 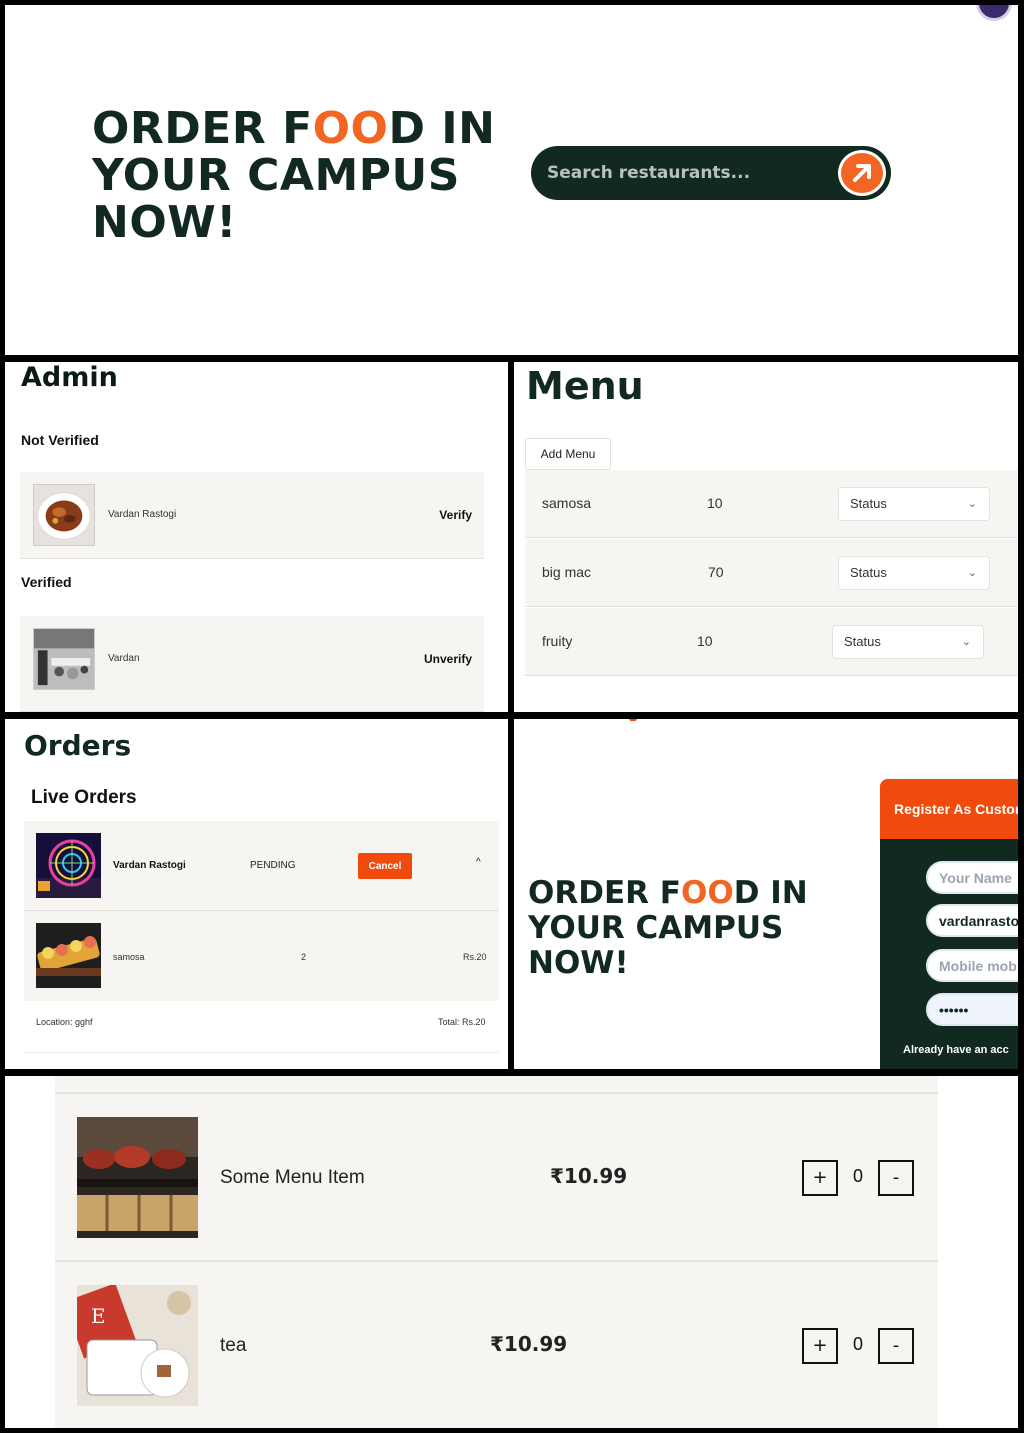 What do you see at coordinates (273, 865) in the screenshot?
I see `status-badge: PENDING` at bounding box center [273, 865].